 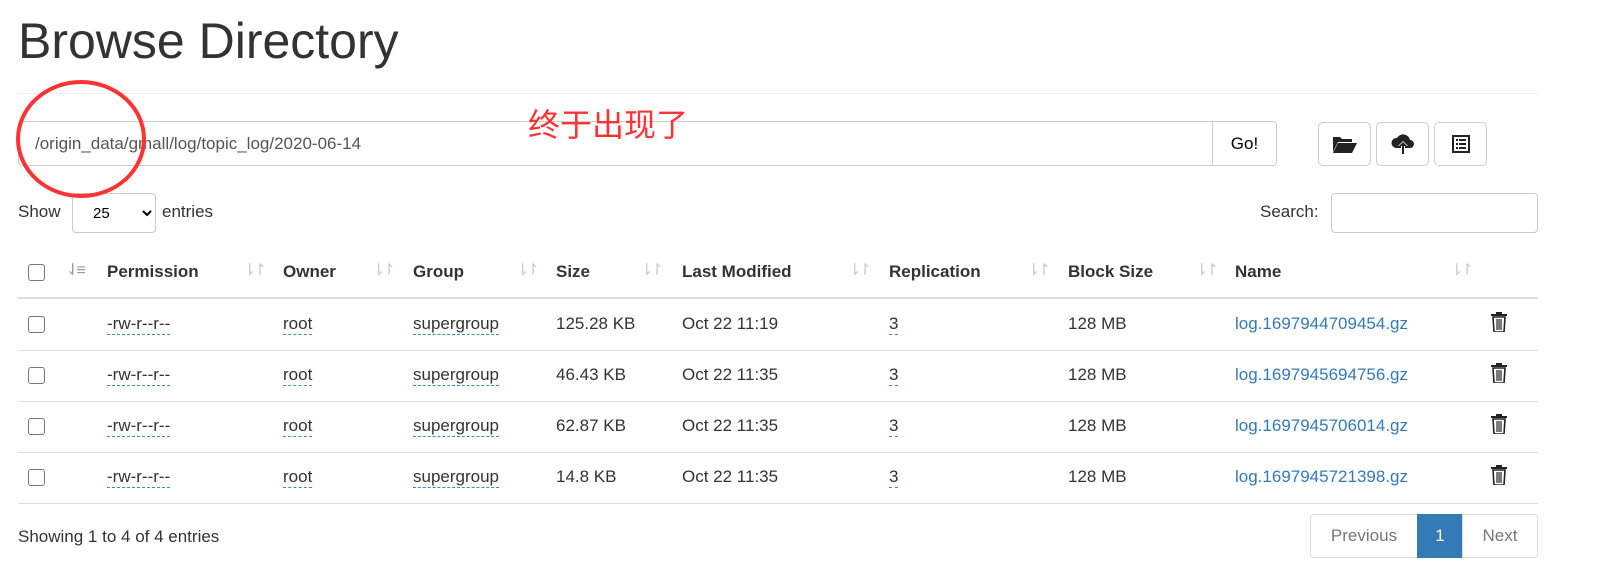 I want to click on page-1-button: 1, so click(x=1440, y=536).